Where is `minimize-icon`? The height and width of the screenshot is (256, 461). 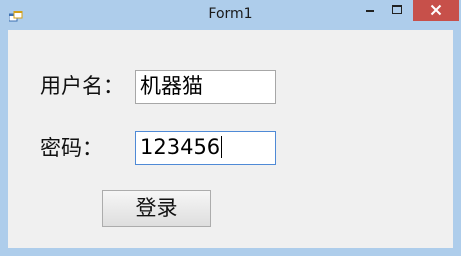
minimize-icon is located at coordinates (370, 11).